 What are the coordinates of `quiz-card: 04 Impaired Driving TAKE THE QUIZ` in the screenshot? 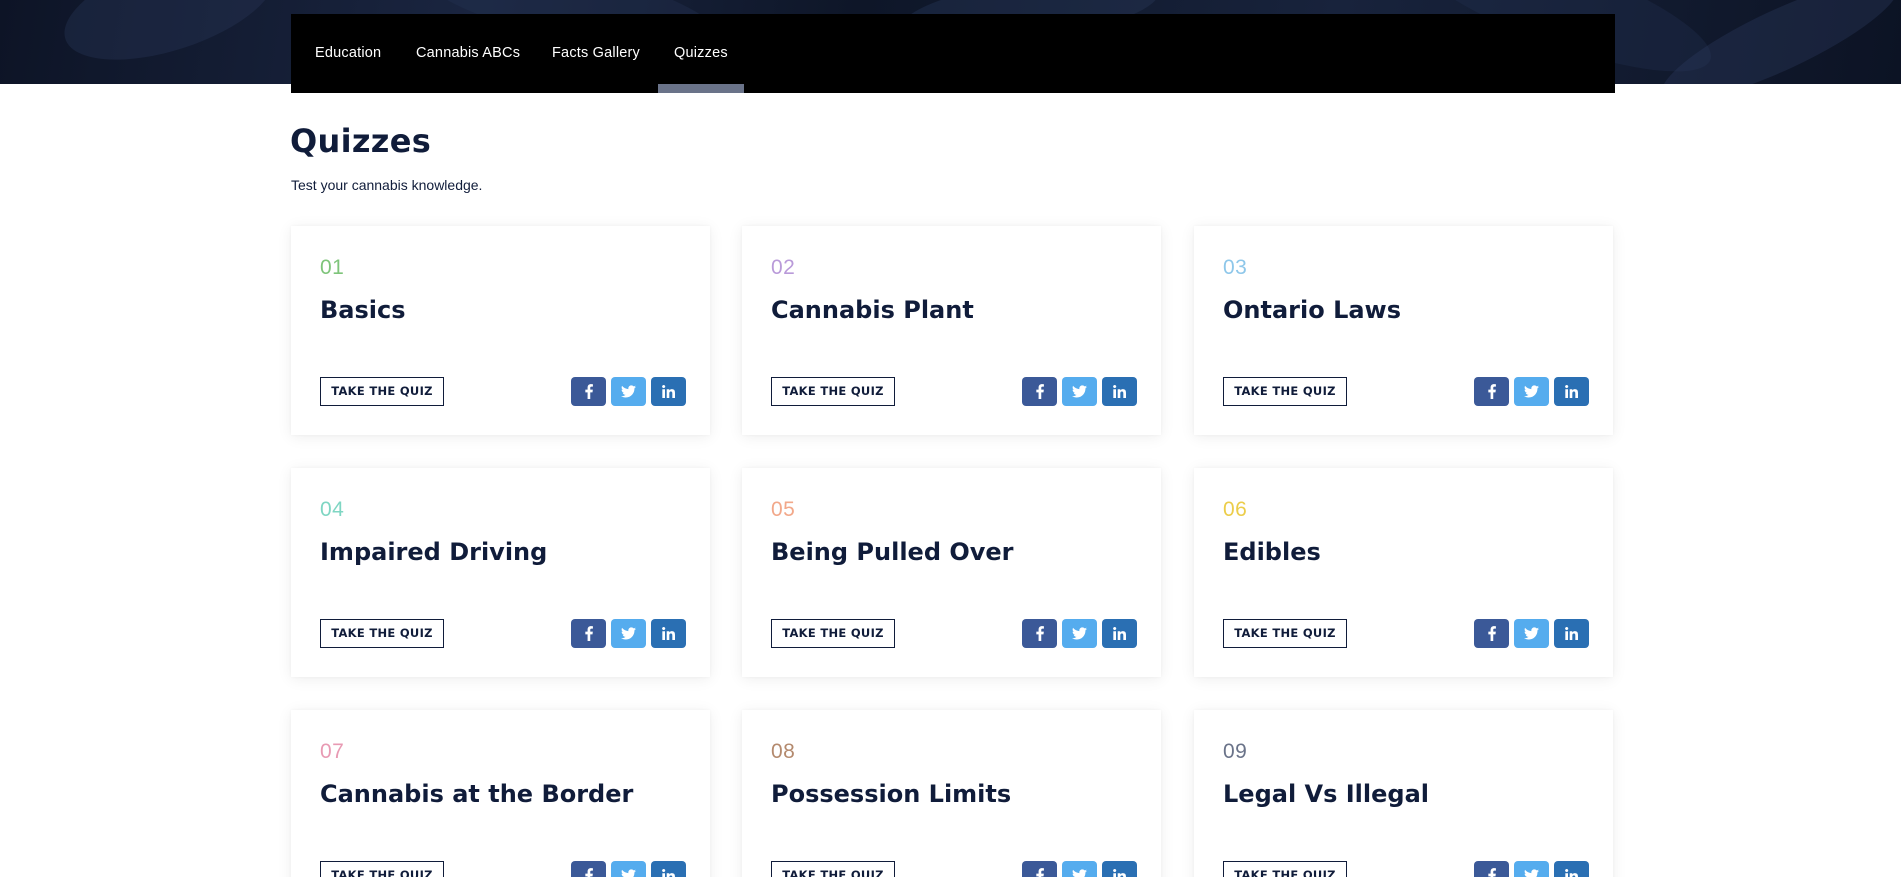 It's located at (500, 572).